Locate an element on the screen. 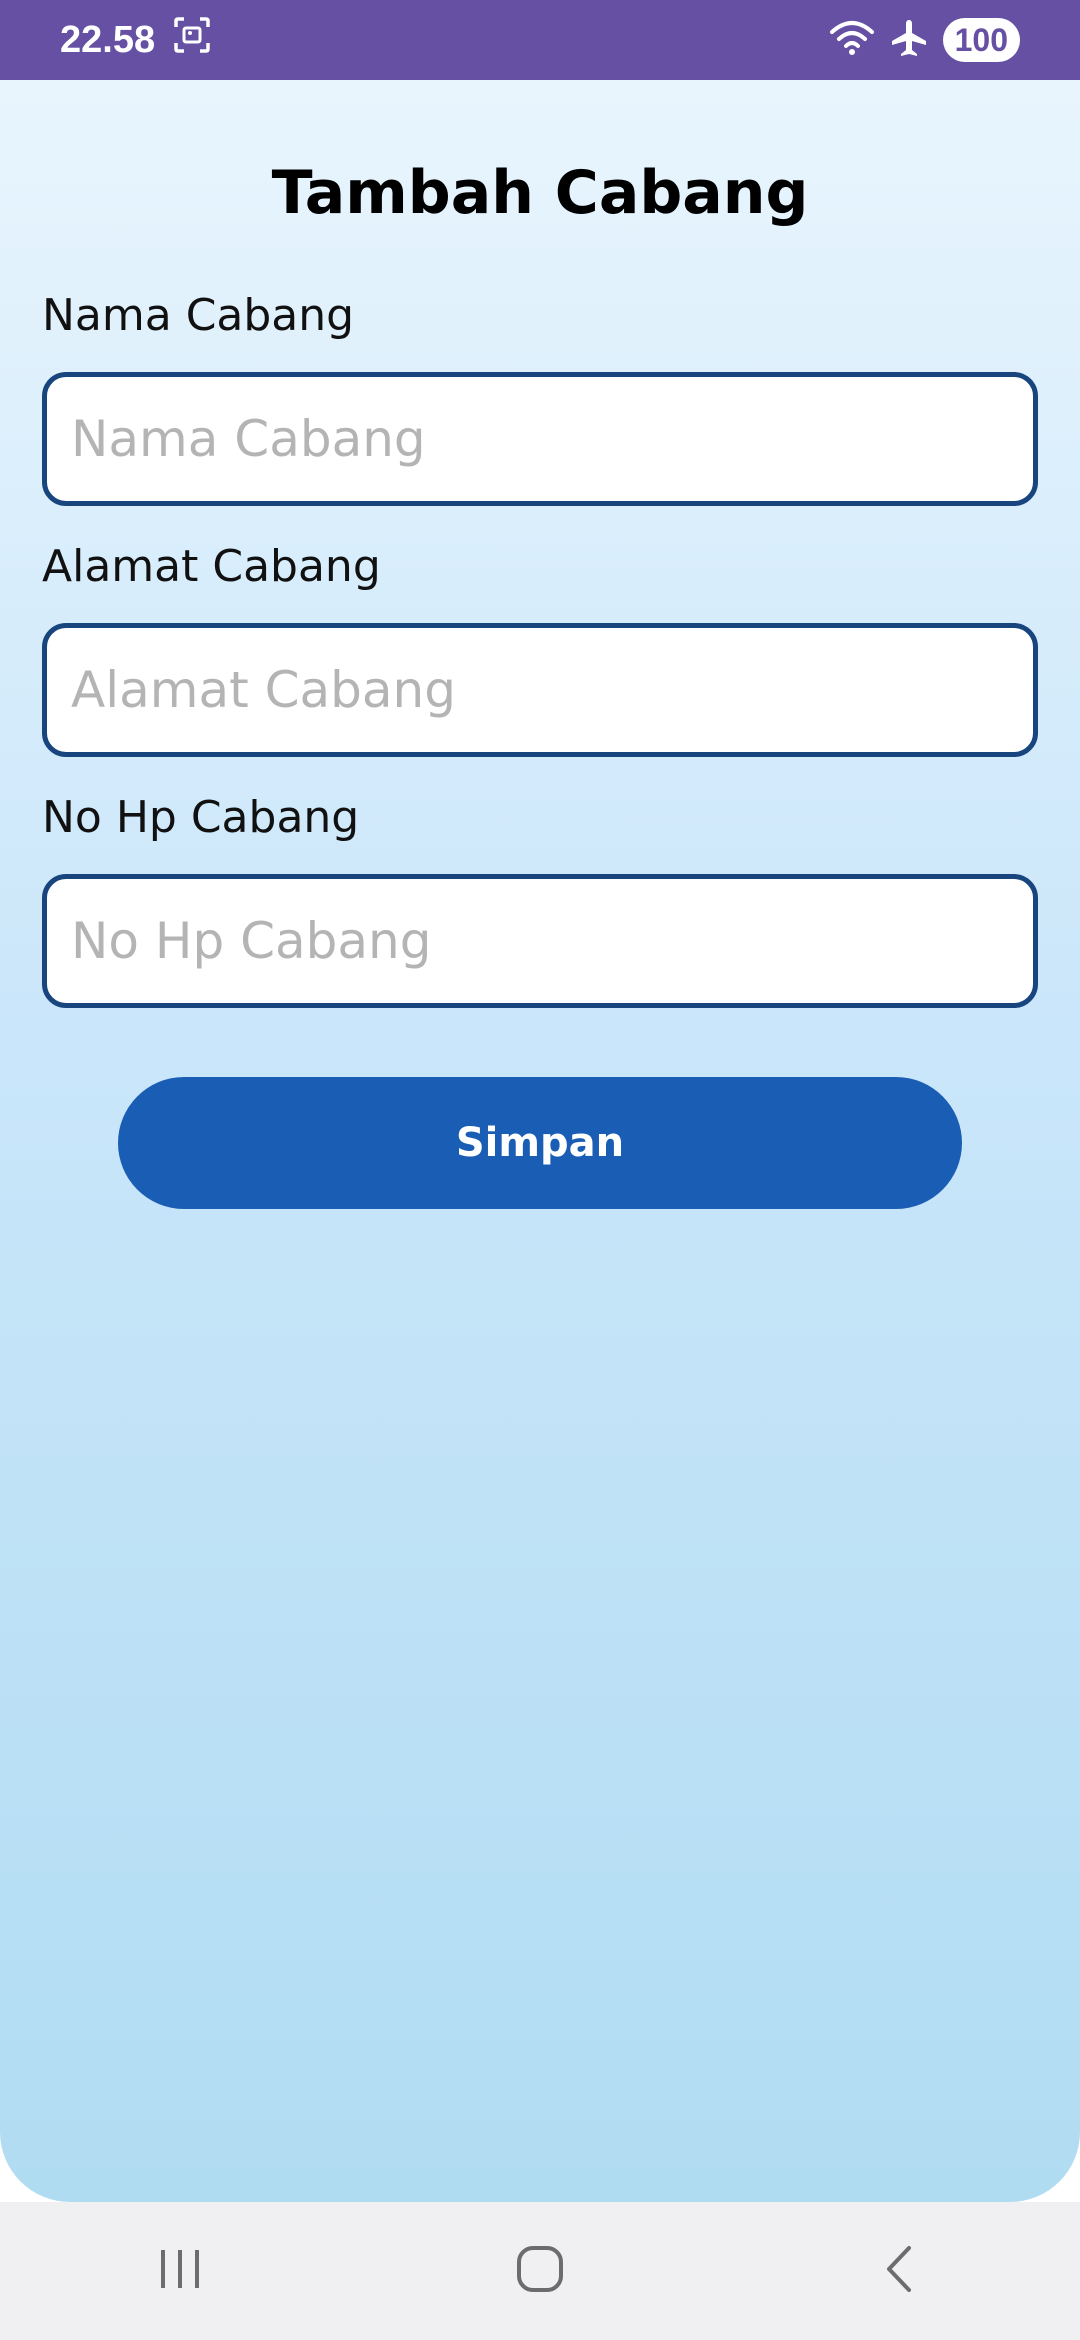 This screenshot has height=2340, width=1080. status-right: 100 is located at coordinates (924, 40).